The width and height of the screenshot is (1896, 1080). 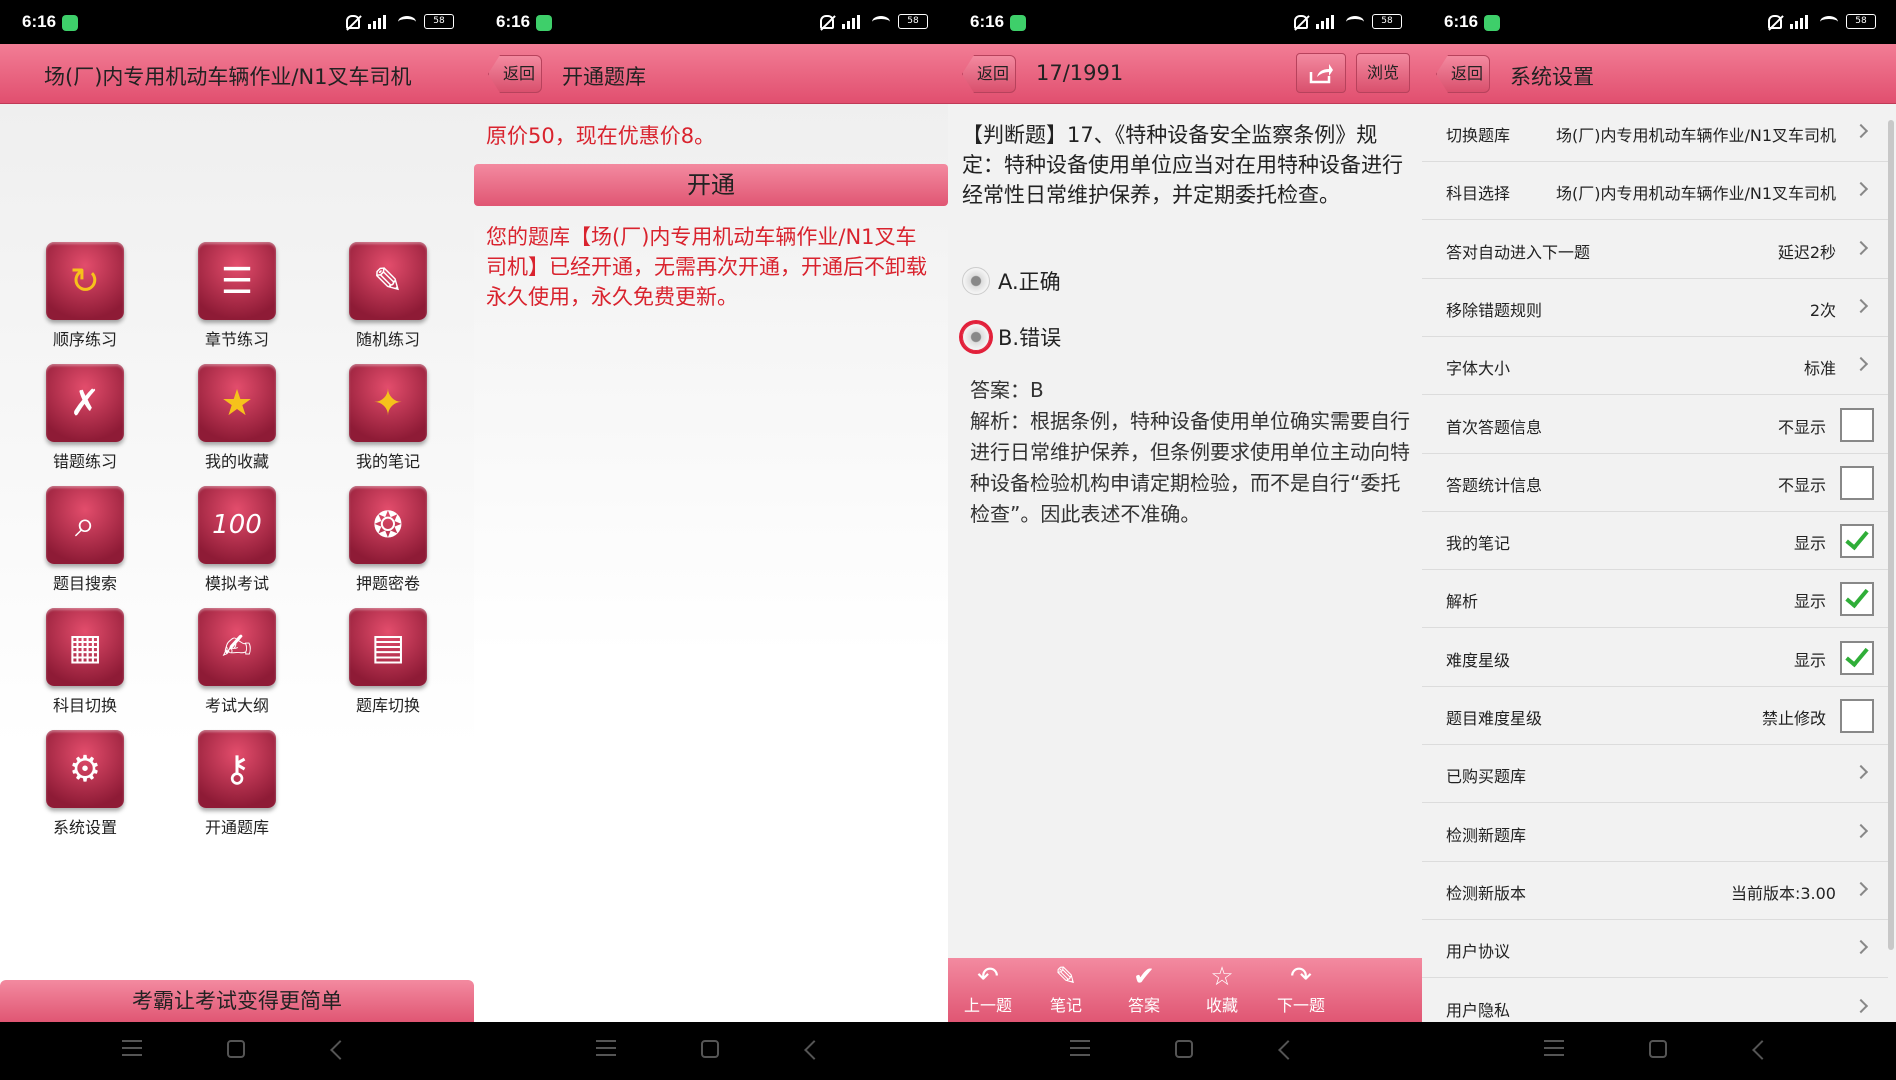 I want to click on browse-button: 浏览, so click(x=1383, y=73).